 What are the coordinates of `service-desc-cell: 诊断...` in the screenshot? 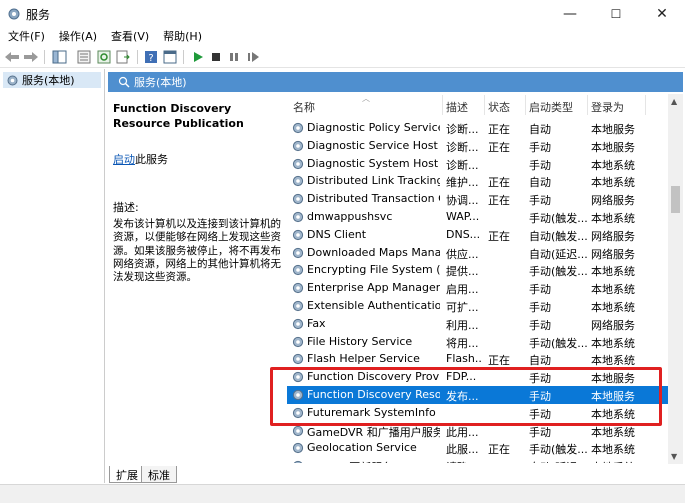 It's located at (462, 165).